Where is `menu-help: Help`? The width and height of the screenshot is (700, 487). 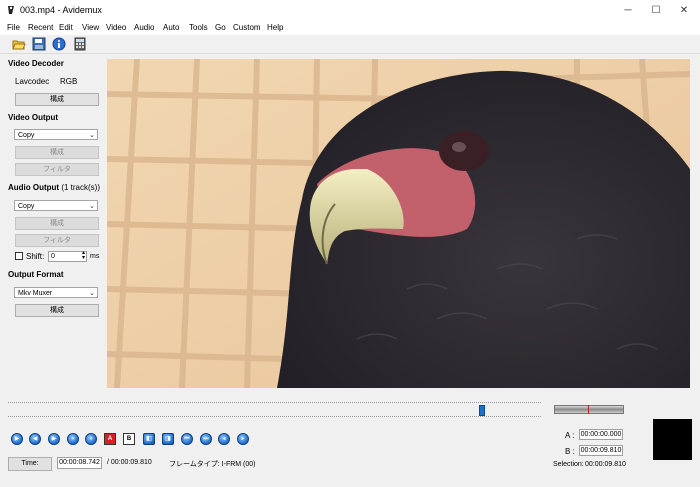
menu-help: Help is located at coordinates (275, 27).